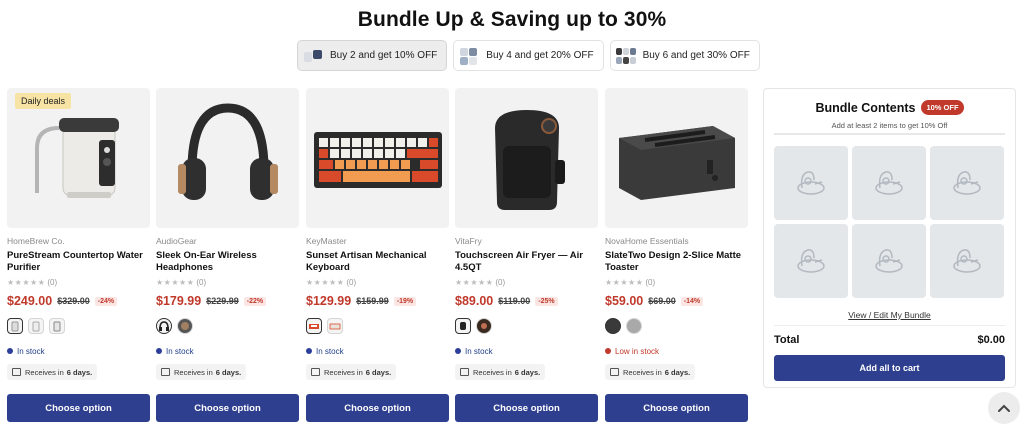 The image size is (1024, 434). I want to click on tab-buy-2: Buy 2 and get 10% OFF, so click(372, 55).